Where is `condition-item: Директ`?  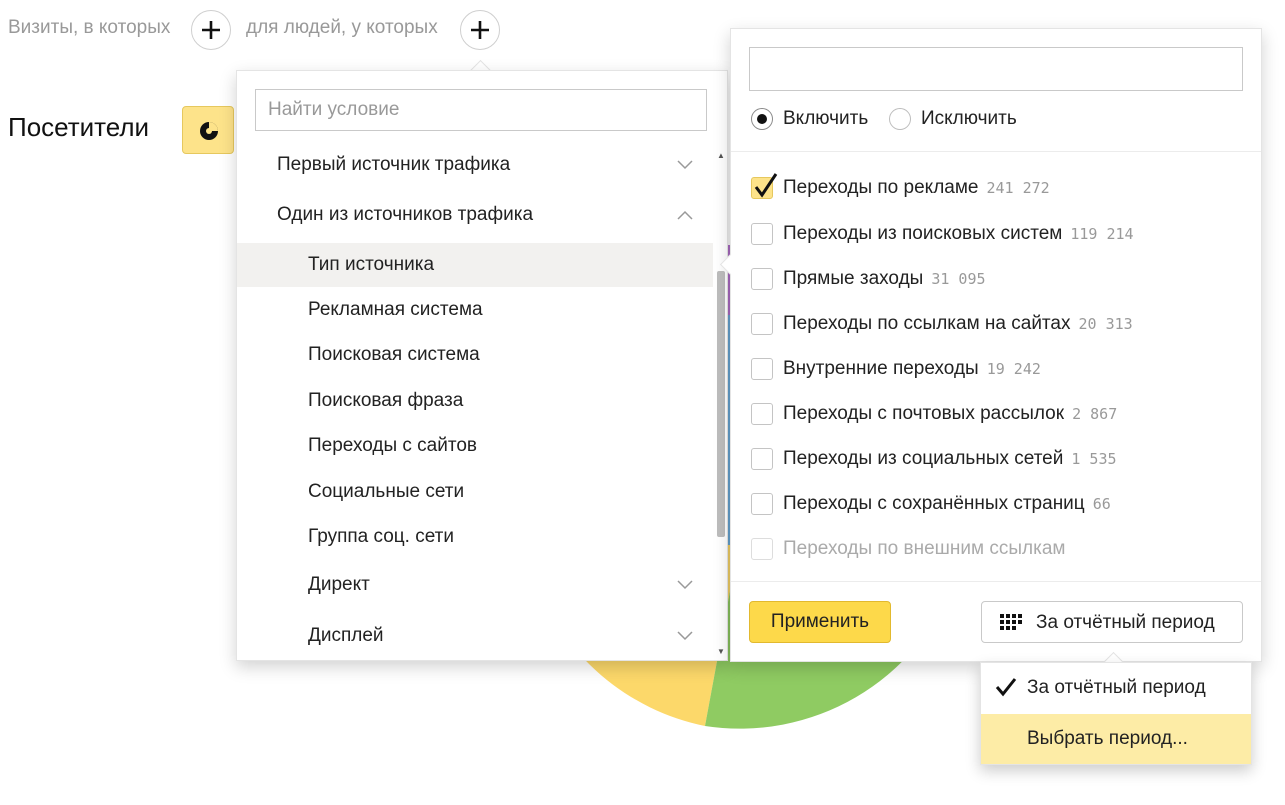 condition-item: Директ is located at coordinates (475, 585).